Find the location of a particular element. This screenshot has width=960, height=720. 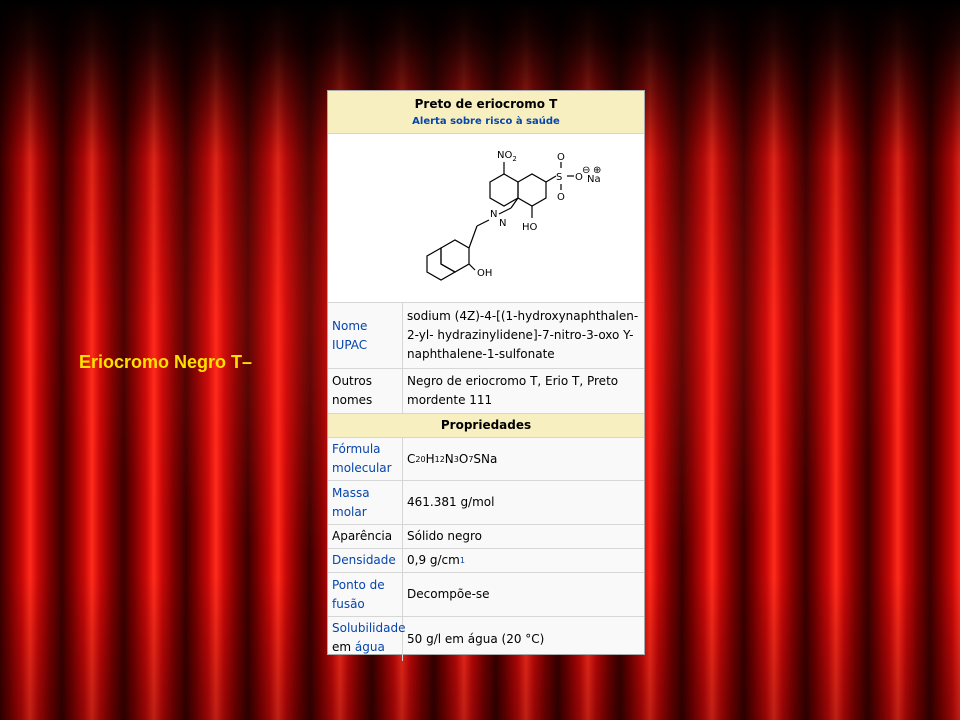

plus-charge: ⊕ is located at coordinates (597, 170).